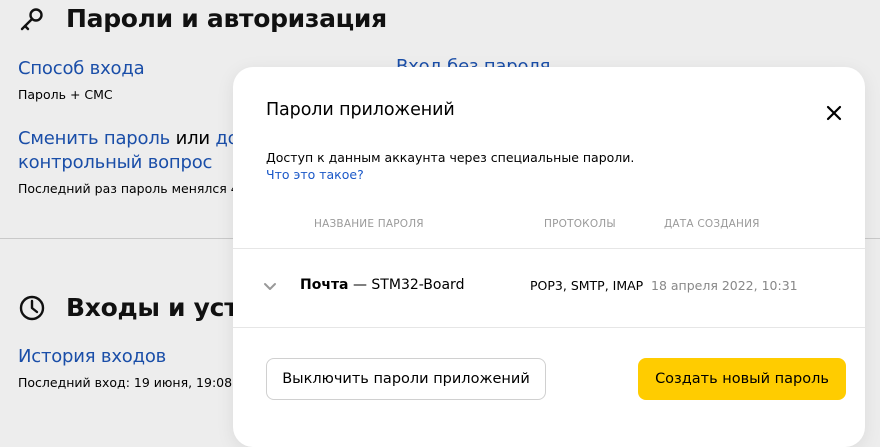 The width and height of the screenshot is (880, 447). I want to click on password-created-date: 18 апреля 2022, 10:31, so click(724, 285).